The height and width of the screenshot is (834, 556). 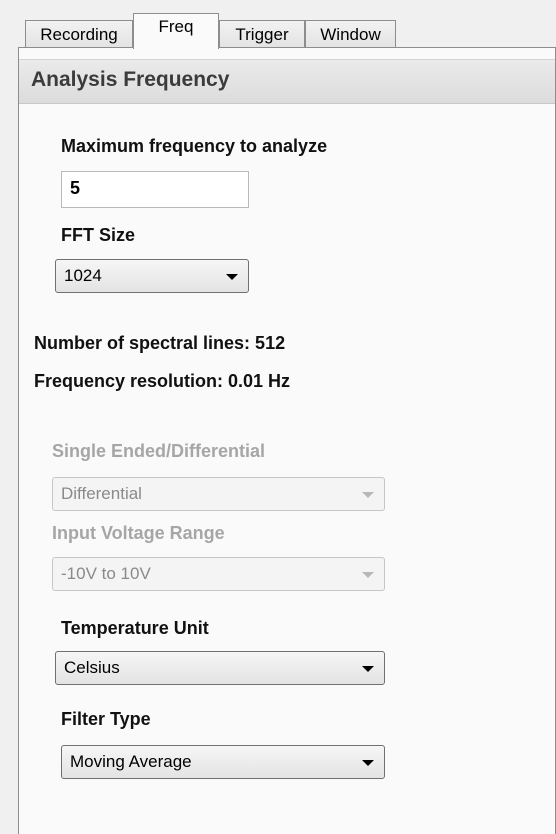 I want to click on spectral-lines-text: Number of spectral lines: 512, so click(x=160, y=343).